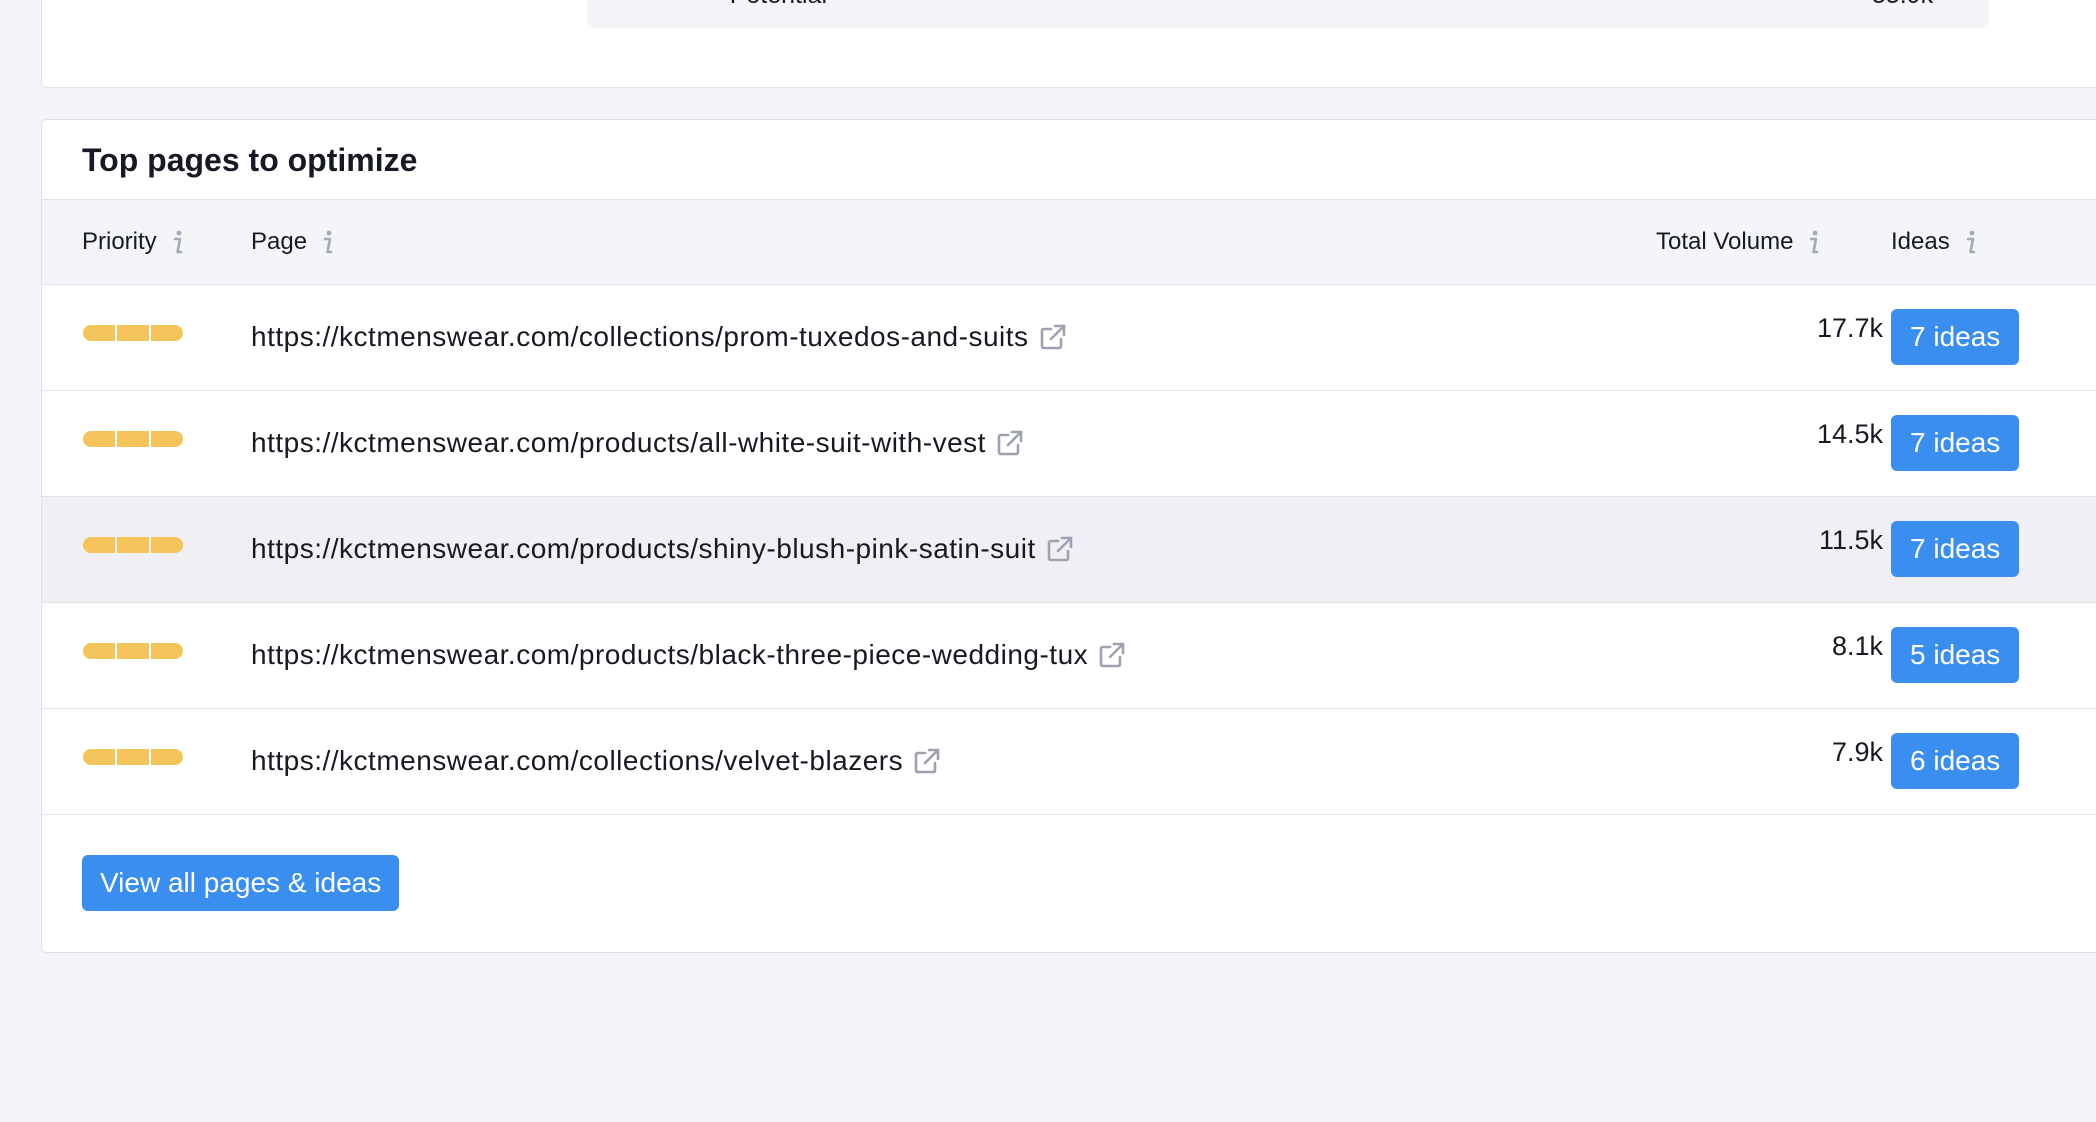  I want to click on potential-panel: Potential 55.9k, so click(1288, 14).